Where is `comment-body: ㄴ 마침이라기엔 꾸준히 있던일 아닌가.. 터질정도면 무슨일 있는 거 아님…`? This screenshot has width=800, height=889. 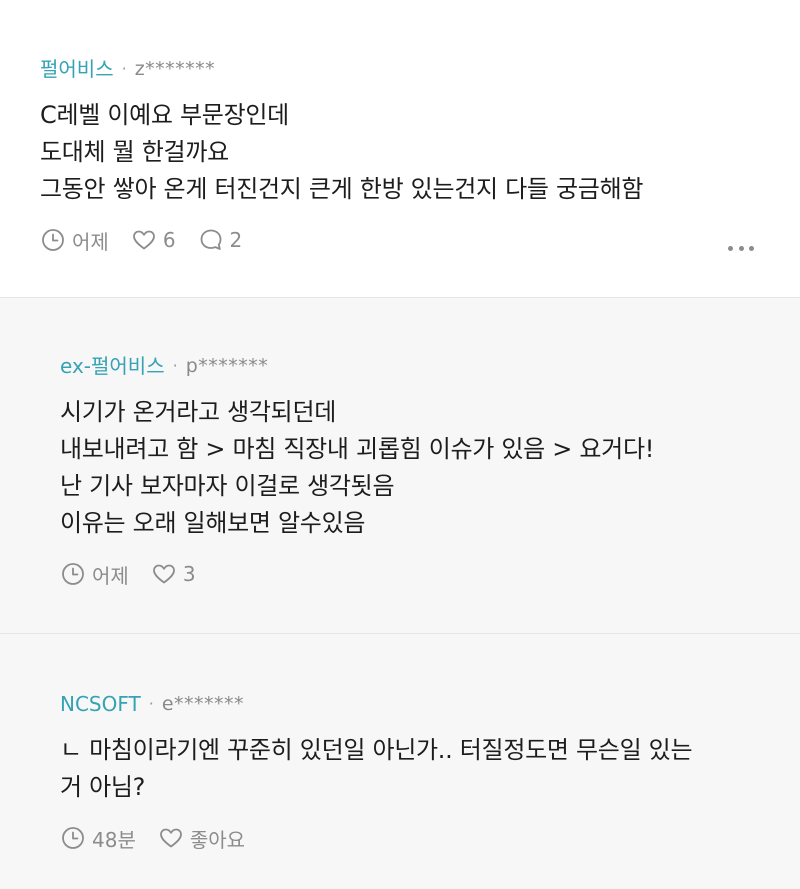 comment-body: ㄴ 마침이라기엔 꾸준히 있던일 아닌가.. 터질정도면 무슨일 있는 거 아님… is located at coordinates (410, 769).